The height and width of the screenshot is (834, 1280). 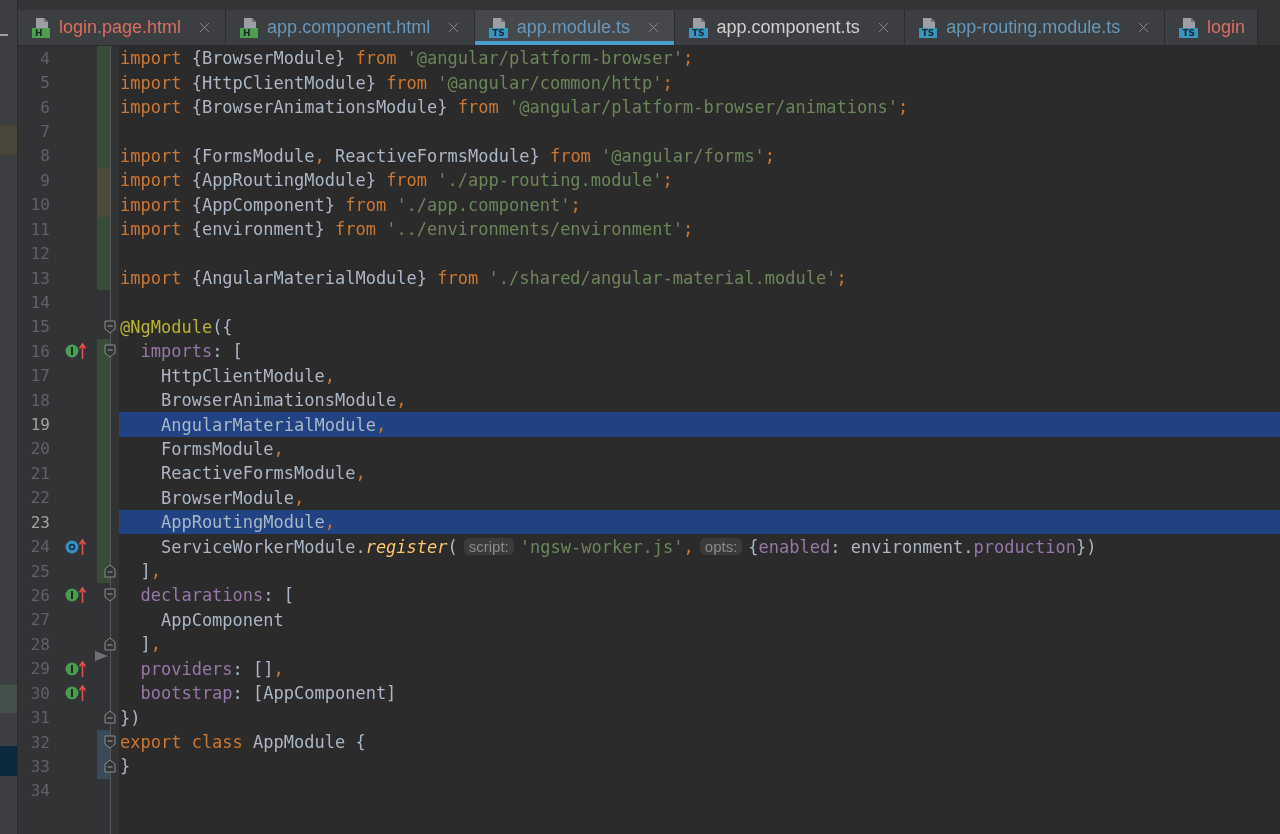 What do you see at coordinates (407, 229) in the screenshot?
I see `code-line: import {environment} from '../environments/environment';` at bounding box center [407, 229].